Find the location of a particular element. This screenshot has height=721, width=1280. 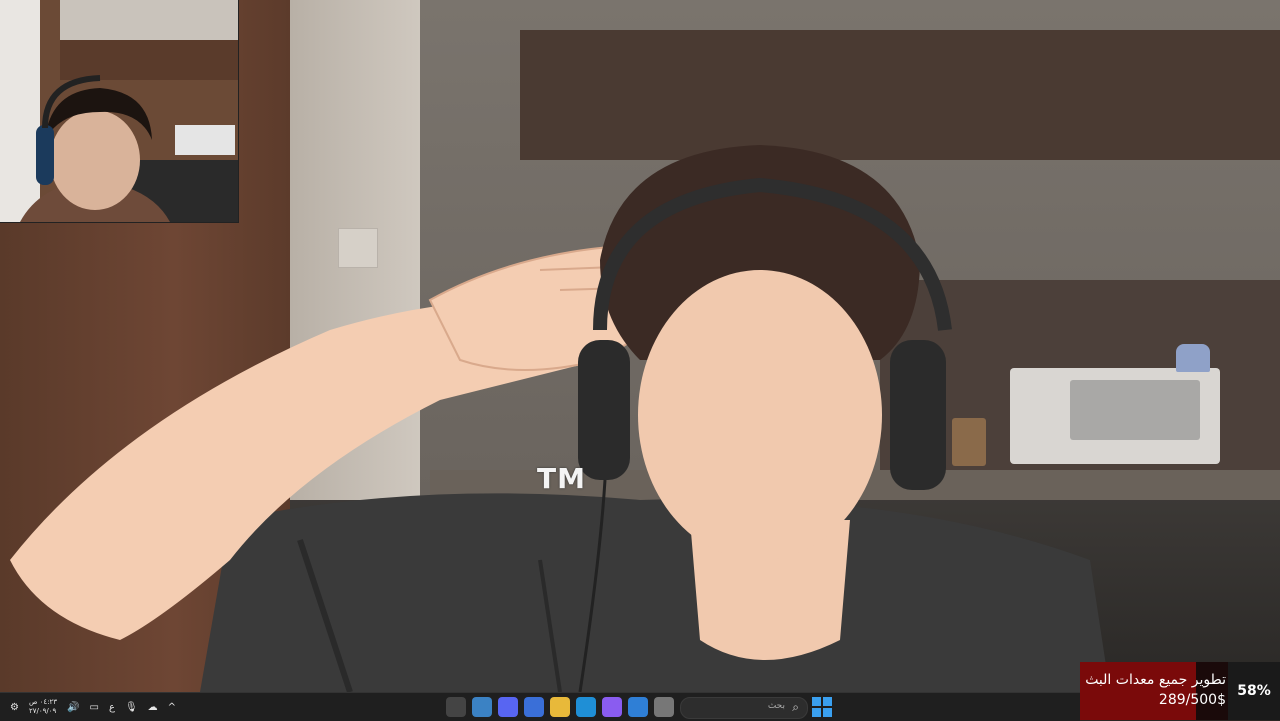

search-placeholder: بحث is located at coordinates (776, 706).